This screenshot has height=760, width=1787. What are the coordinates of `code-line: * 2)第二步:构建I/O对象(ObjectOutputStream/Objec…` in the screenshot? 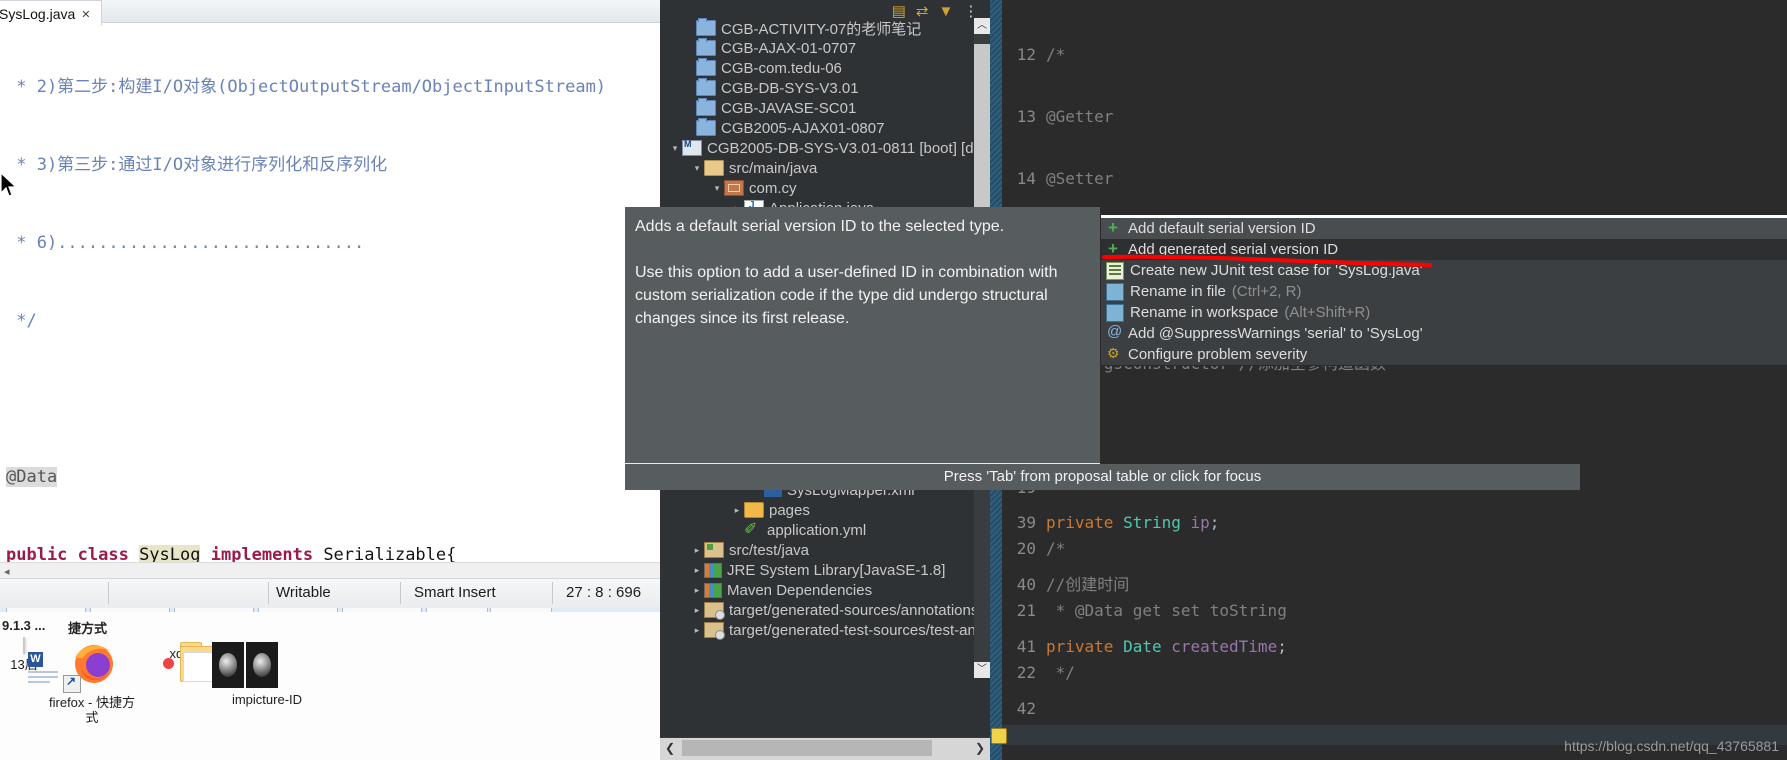 It's located at (306, 87).